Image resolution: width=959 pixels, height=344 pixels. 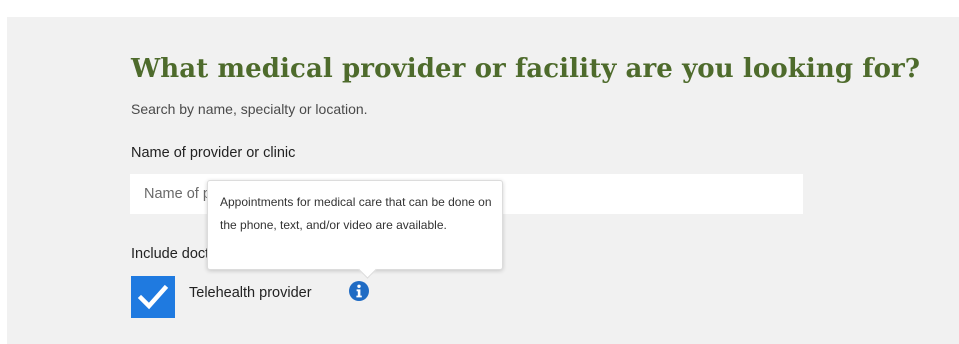 I want to click on telehealth-checkbox, so click(x=153, y=297).